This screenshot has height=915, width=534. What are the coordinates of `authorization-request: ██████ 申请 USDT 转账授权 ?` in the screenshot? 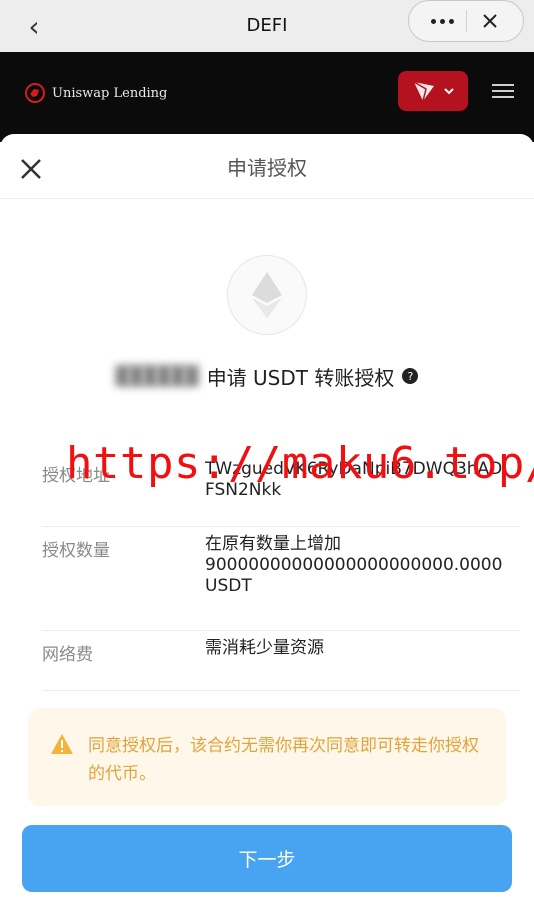 It's located at (267, 376).